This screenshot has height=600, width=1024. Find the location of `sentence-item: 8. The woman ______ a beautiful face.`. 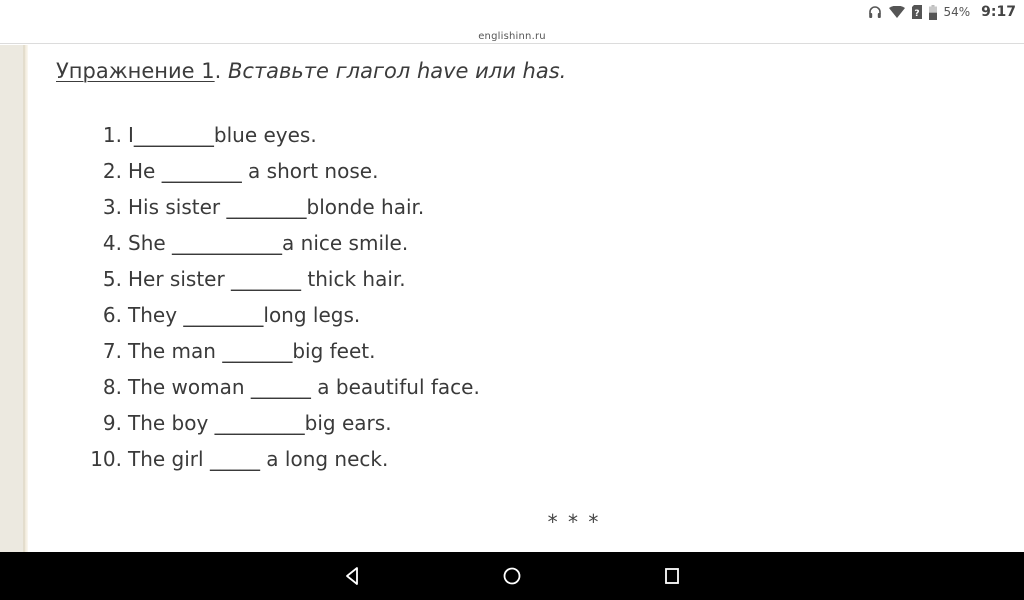

sentence-item: 8. The woman ______ a beautiful face. is located at coordinates (284, 387).